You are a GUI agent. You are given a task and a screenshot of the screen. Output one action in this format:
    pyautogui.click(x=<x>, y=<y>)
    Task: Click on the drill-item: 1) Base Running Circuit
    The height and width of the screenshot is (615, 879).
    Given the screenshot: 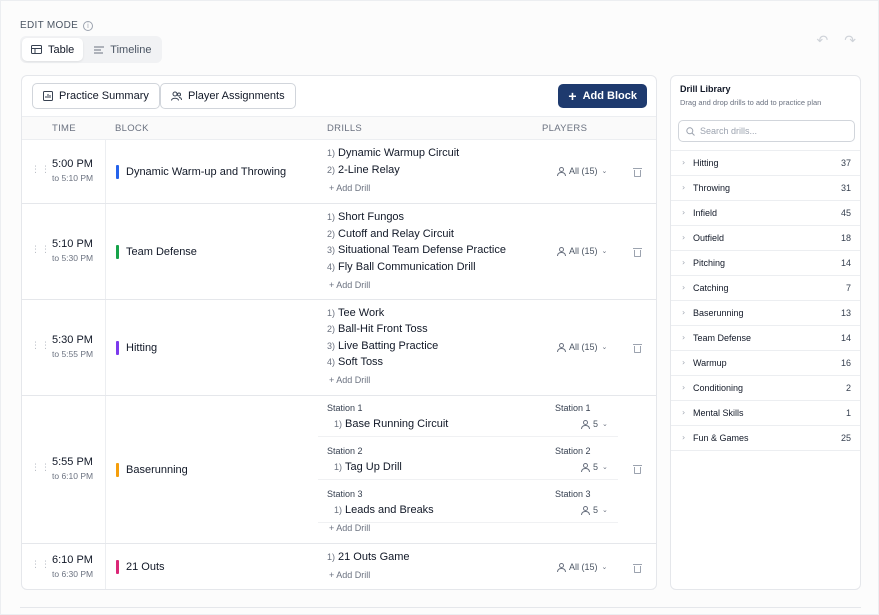 What is the action you would take?
    pyautogui.click(x=391, y=424)
    